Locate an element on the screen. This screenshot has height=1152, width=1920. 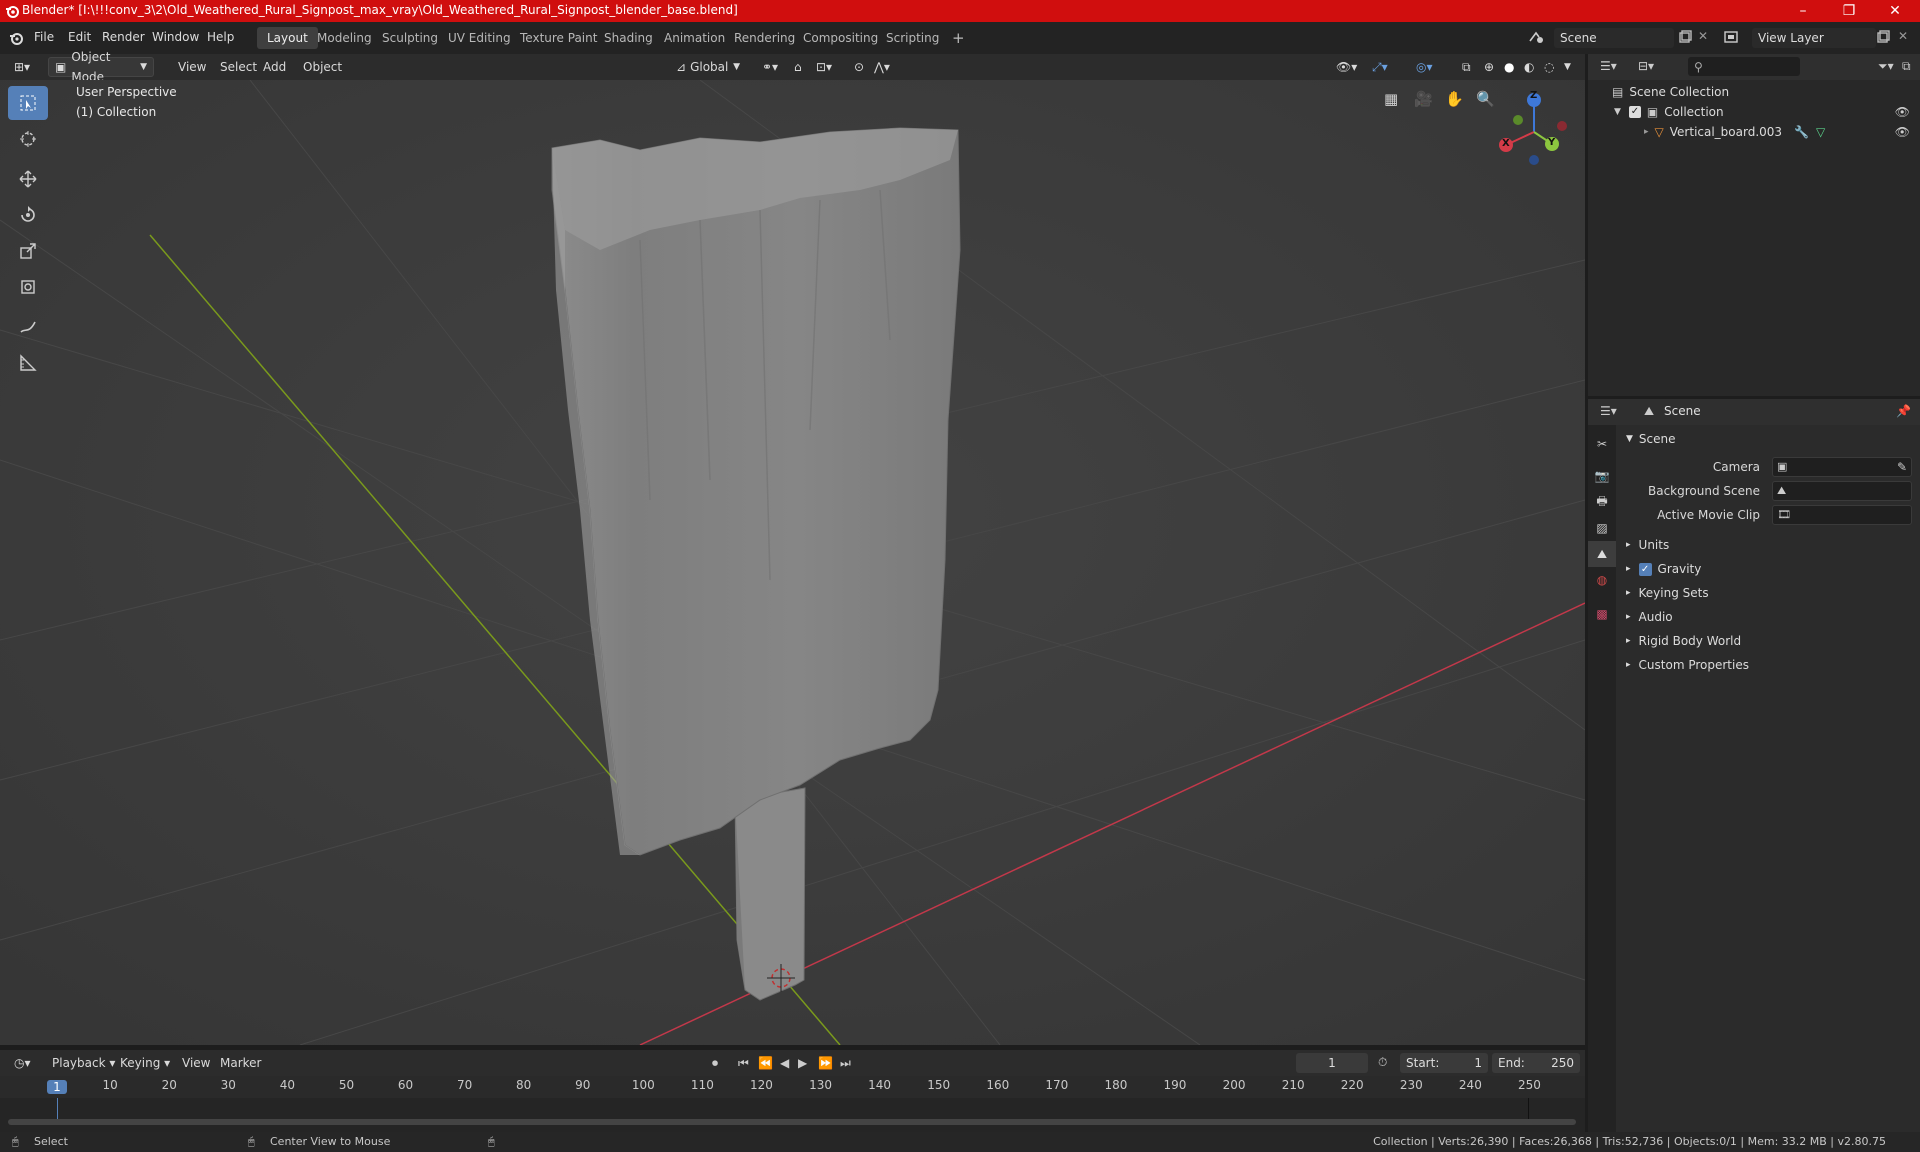
scene-field: Scene is located at coordinates (1614, 38).